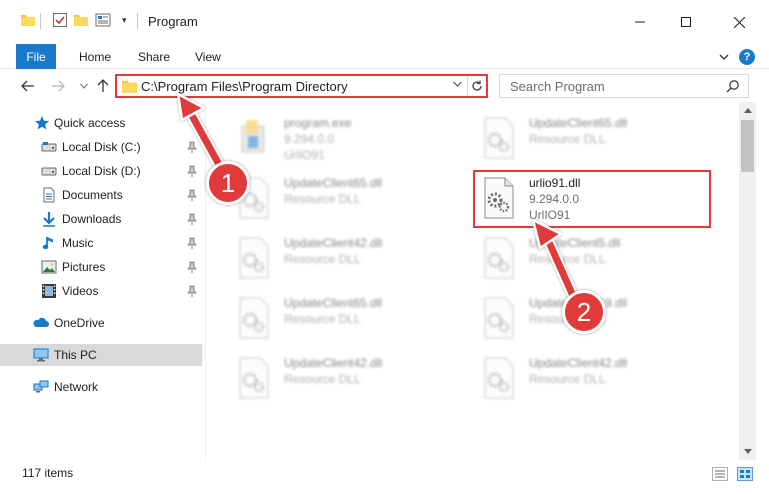 The image size is (769, 494). What do you see at coordinates (101, 219) in the screenshot?
I see `sidebar-item-downloads: Downloads` at bounding box center [101, 219].